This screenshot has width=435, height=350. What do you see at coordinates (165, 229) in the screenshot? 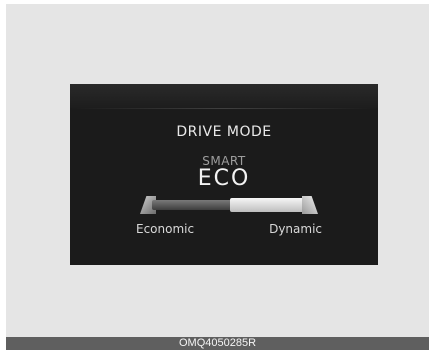
I see `economic-label: Economic` at bounding box center [165, 229].